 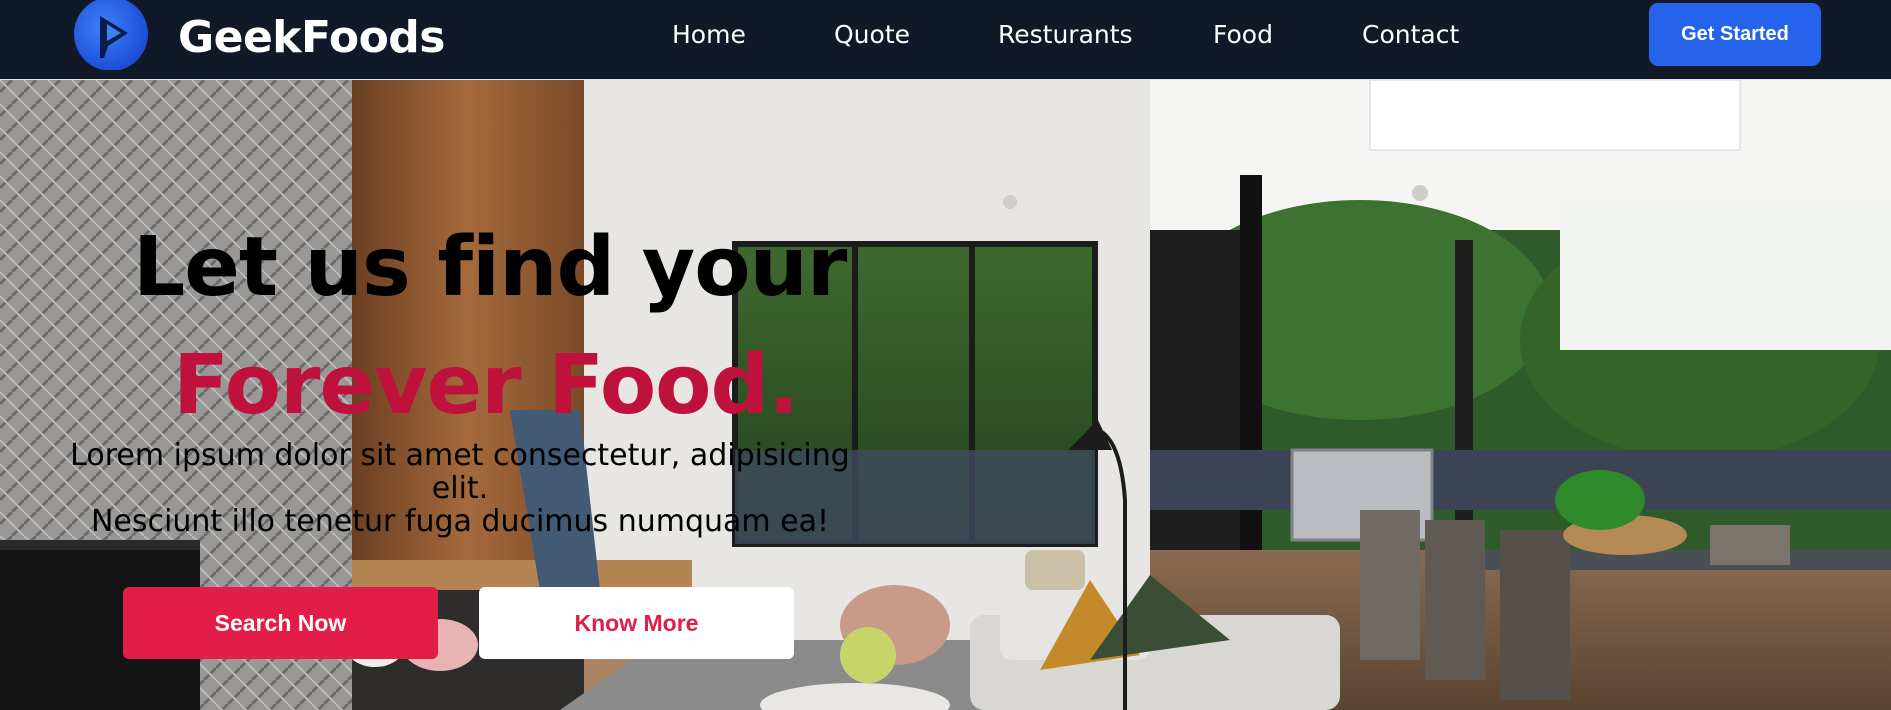 I want to click on search-now-button: Search Now, so click(x=280, y=623).